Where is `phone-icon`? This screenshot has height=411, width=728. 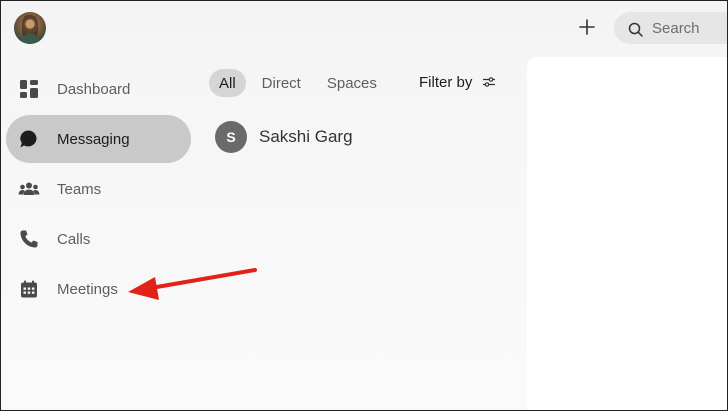 phone-icon is located at coordinates (29, 239).